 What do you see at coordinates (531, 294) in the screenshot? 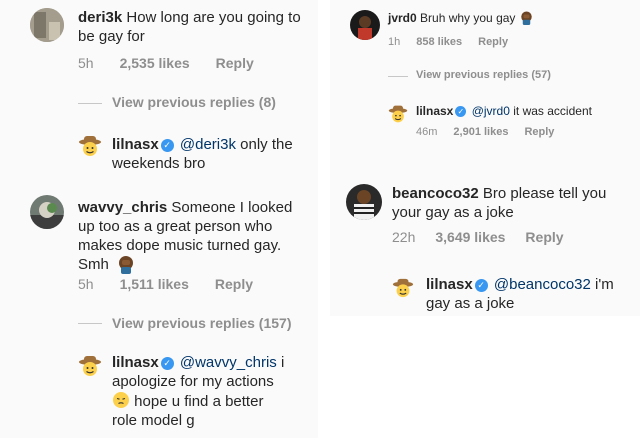
I see `reply-lilnasx-4: lilnasx ✓ @beancoco32 i'm gay as a joke` at bounding box center [531, 294].